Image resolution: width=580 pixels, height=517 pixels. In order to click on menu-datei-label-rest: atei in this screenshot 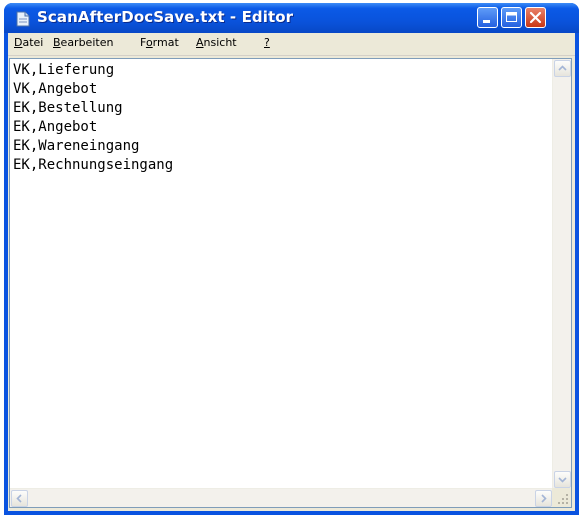, I will do `click(33, 42)`.